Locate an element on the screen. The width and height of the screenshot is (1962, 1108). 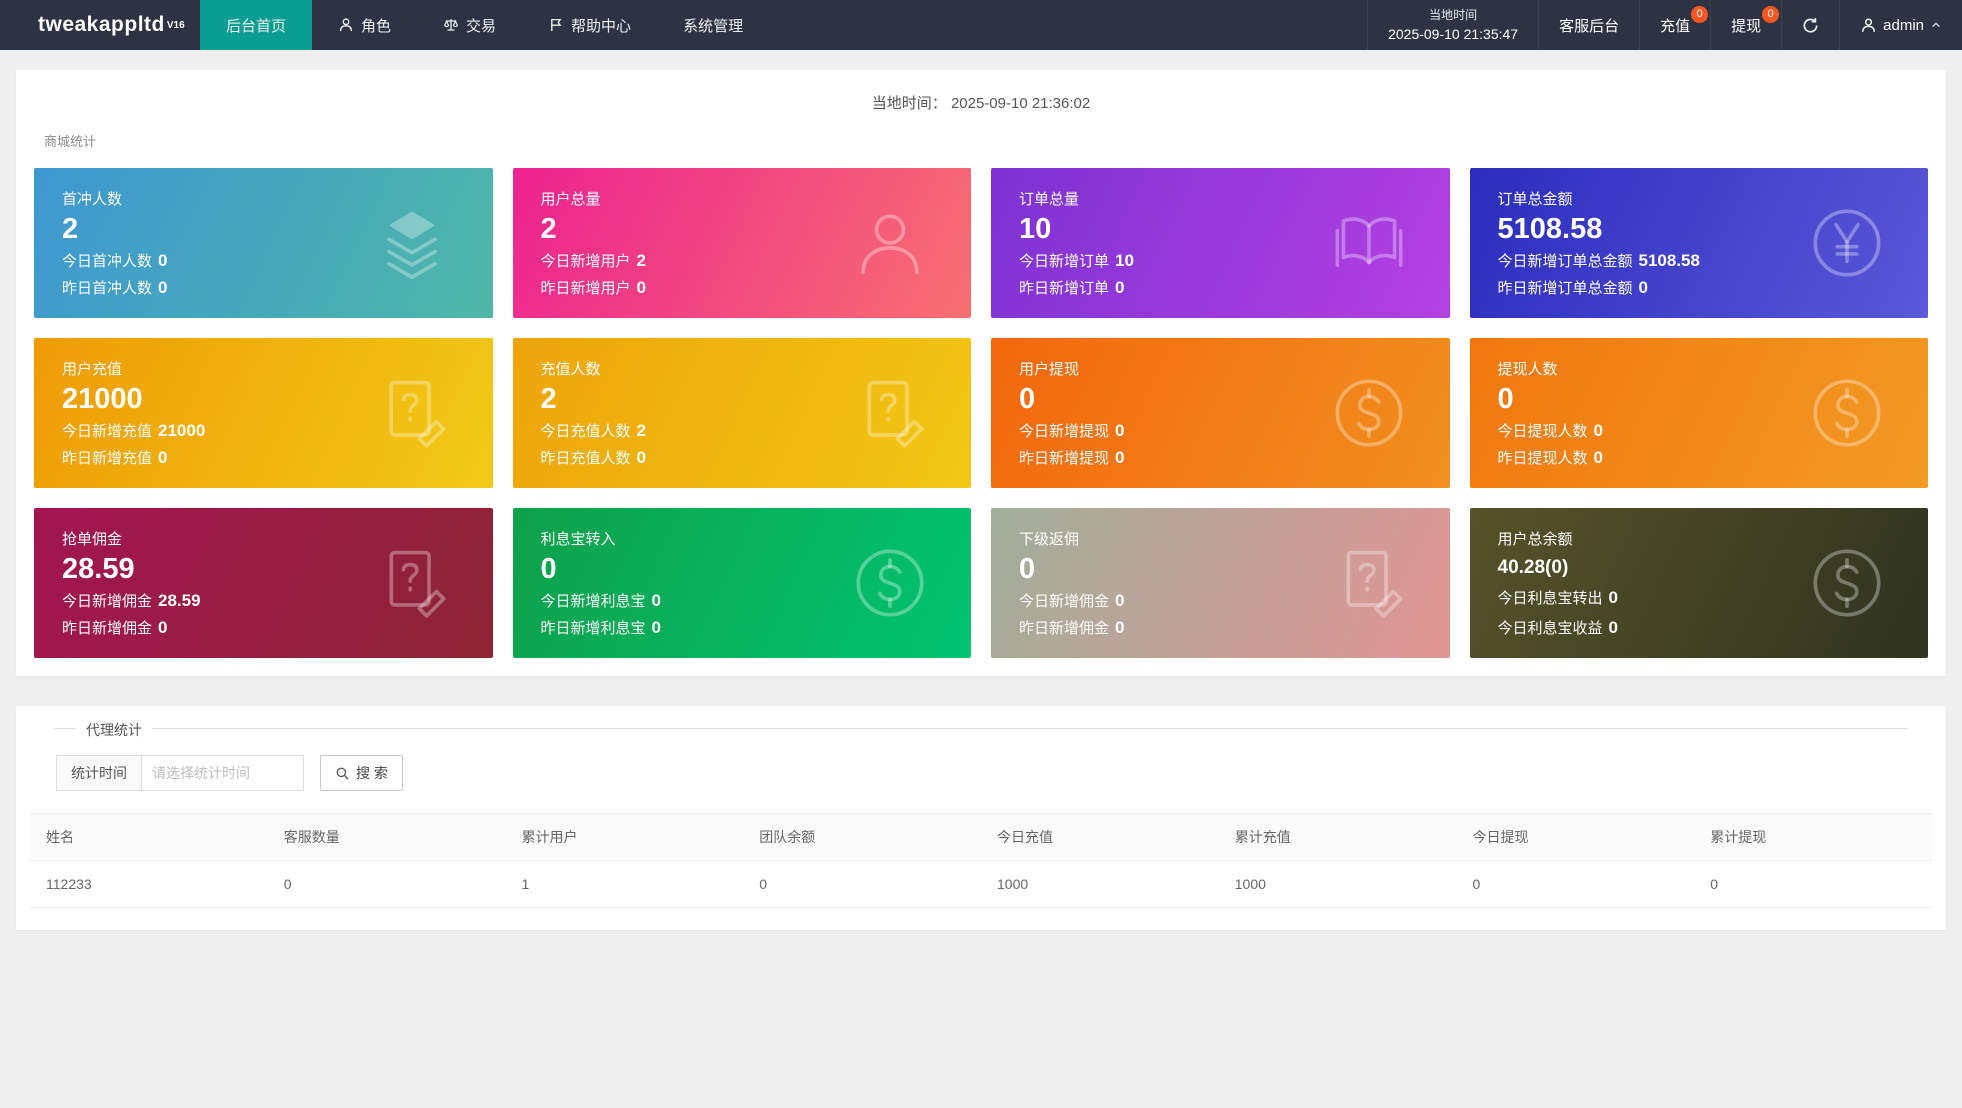
stat-card-user-withdraw: 用户提现 0 今日新增提现 0 昨日新增提现 0 is located at coordinates (1220, 413).